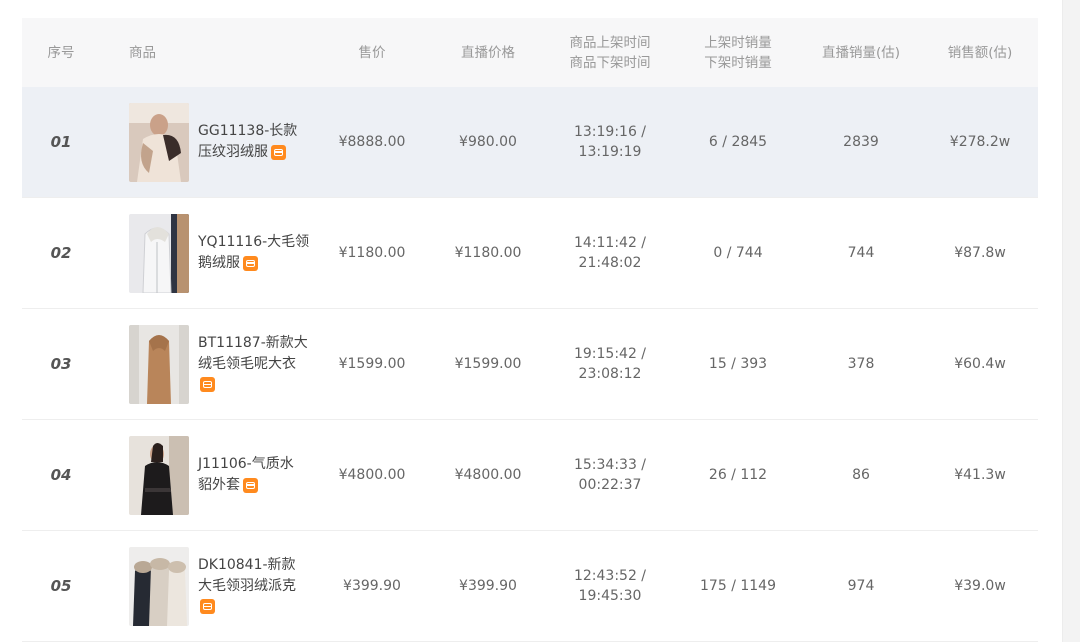 The image size is (1080, 642). Describe the element at coordinates (980, 52) in the screenshot. I see `header-amount: 销售额(估)` at that location.